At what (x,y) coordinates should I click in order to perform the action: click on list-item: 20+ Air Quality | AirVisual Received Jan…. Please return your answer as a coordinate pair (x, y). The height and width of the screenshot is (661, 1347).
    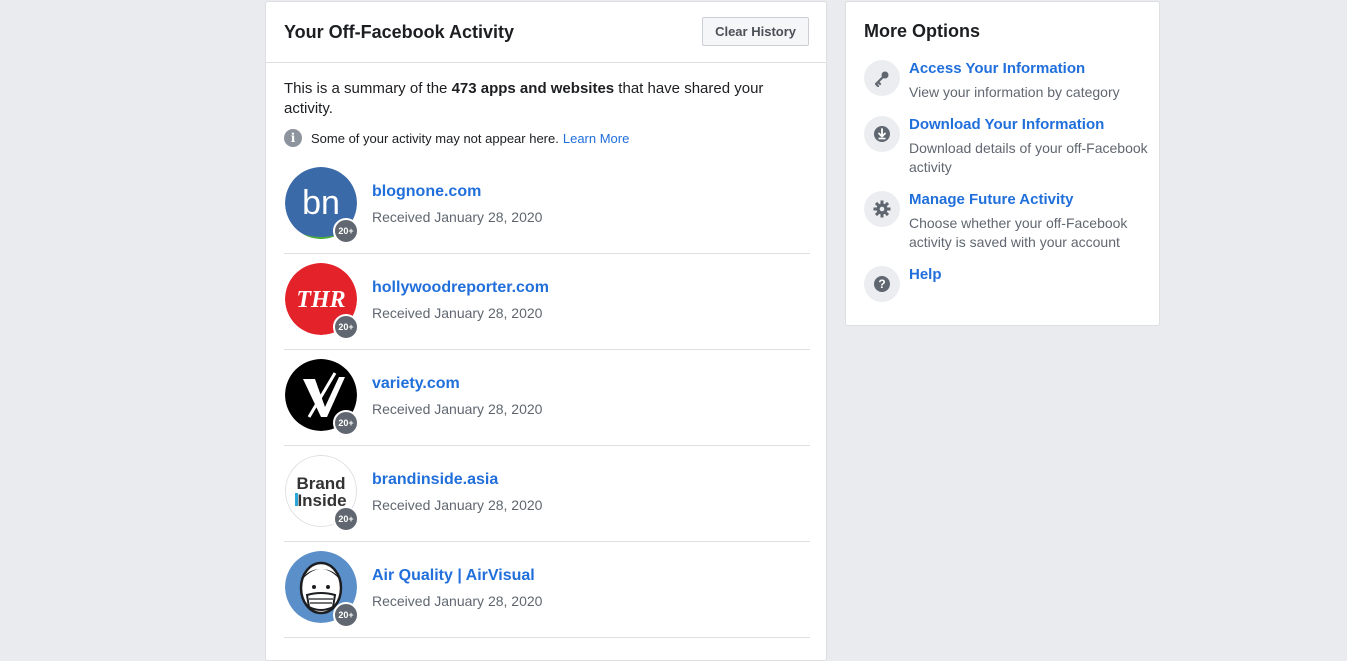
    Looking at the image, I should click on (547, 590).